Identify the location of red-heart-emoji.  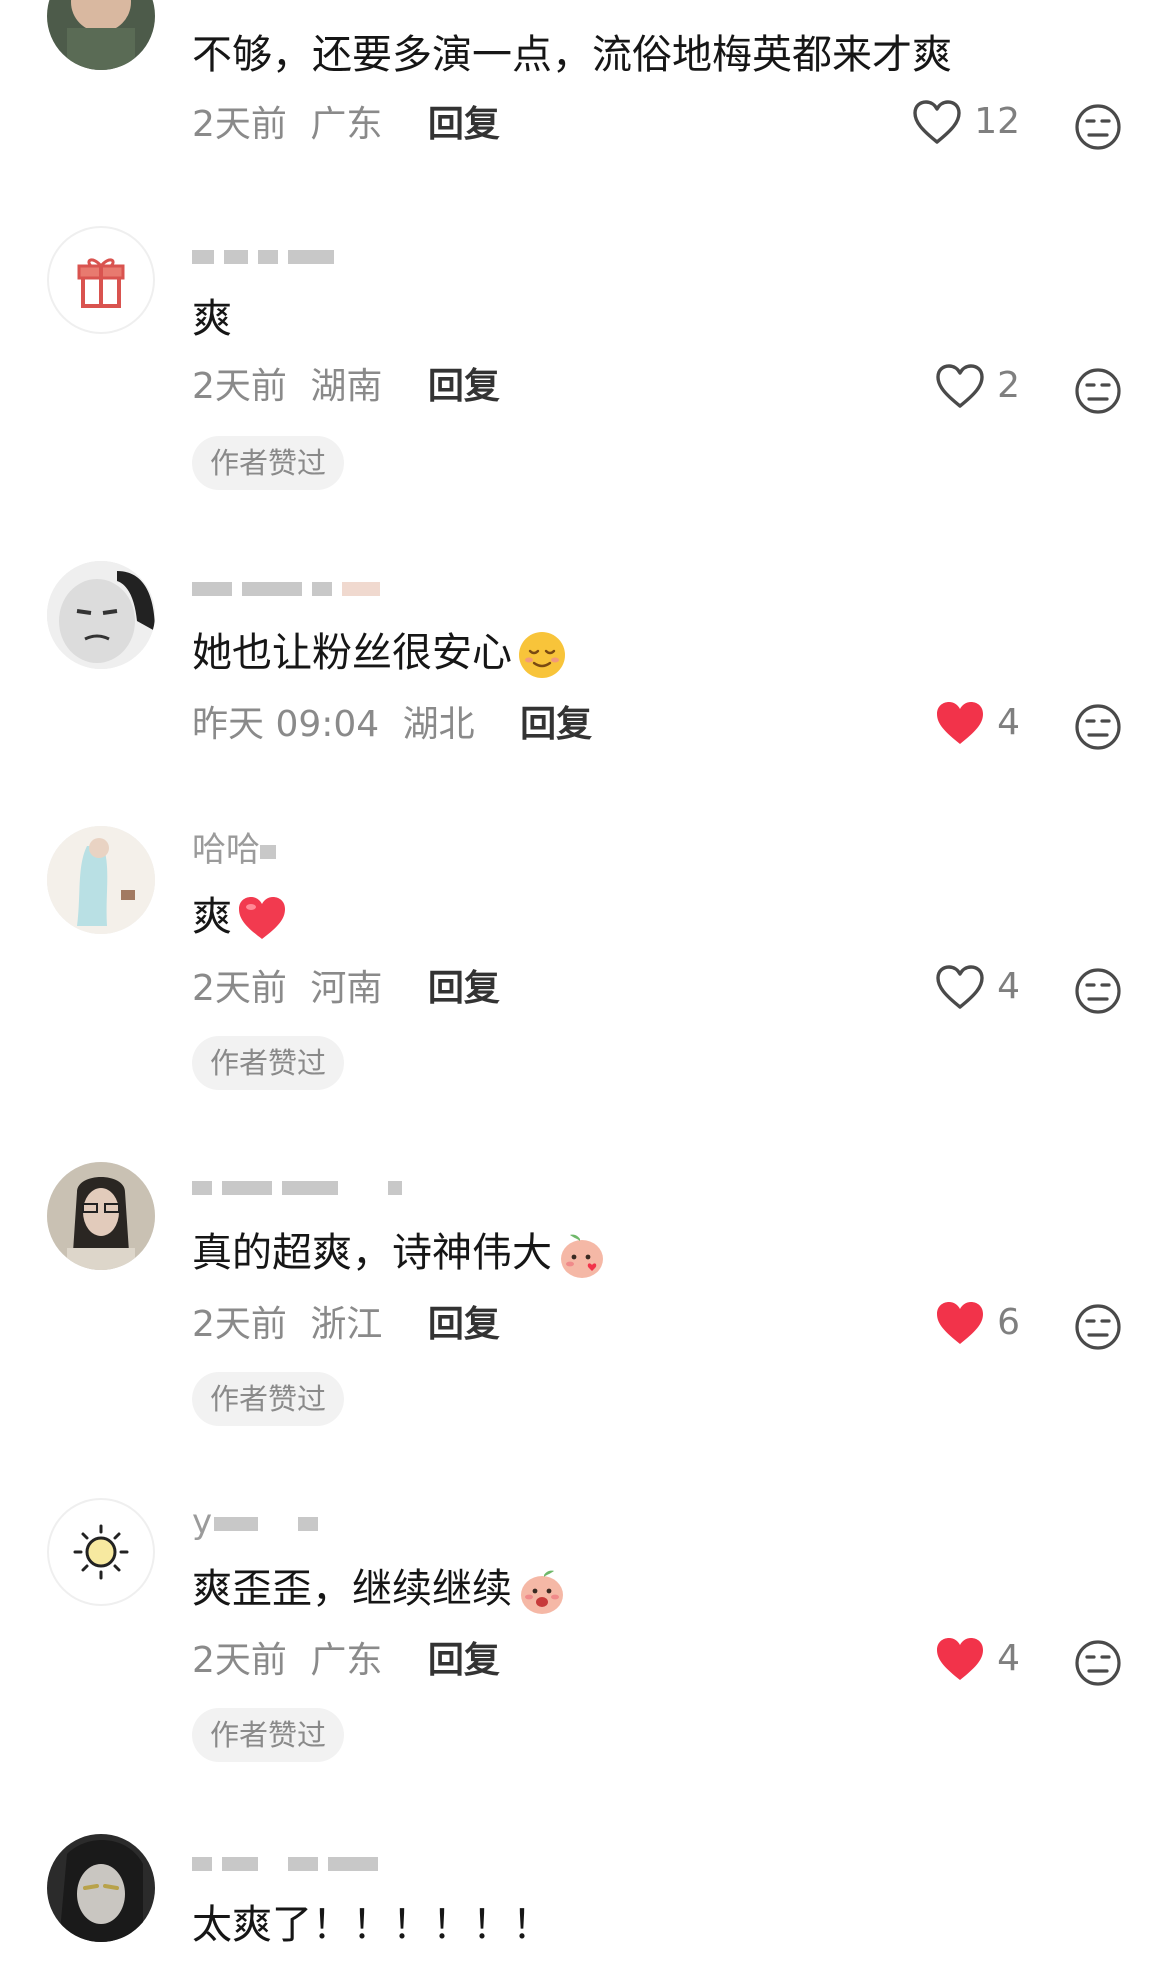
(262, 918).